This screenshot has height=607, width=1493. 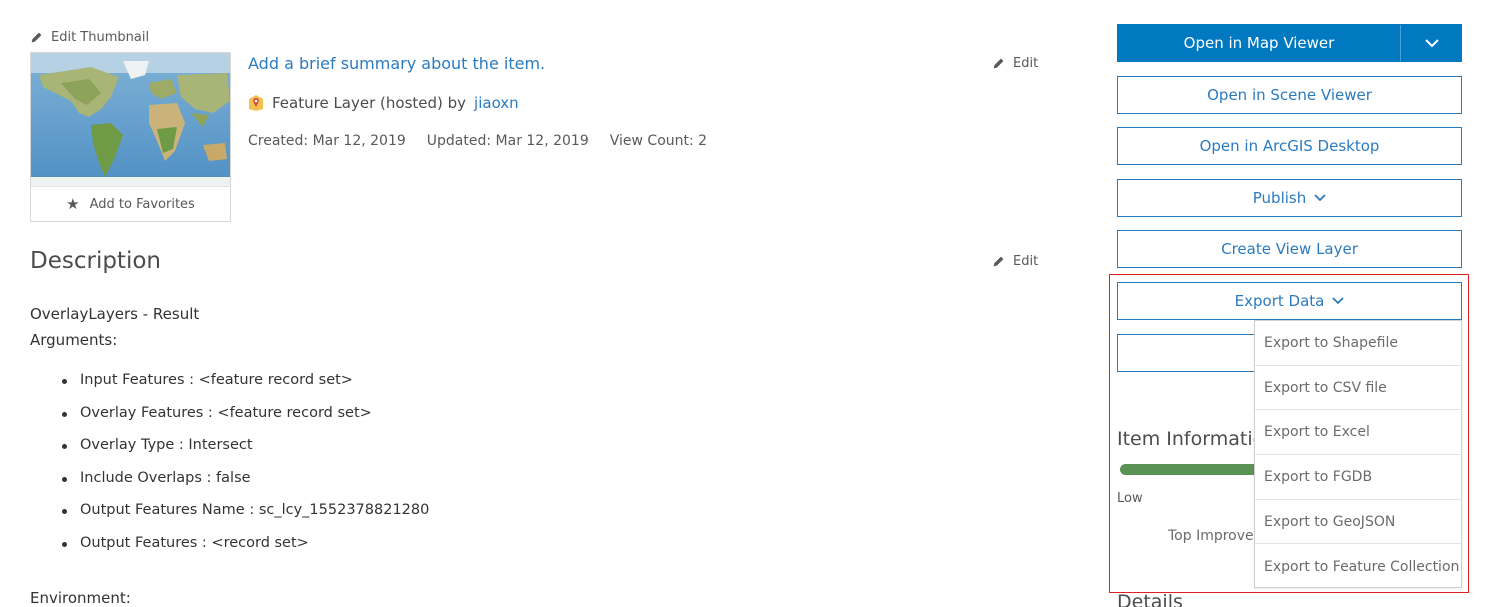 What do you see at coordinates (245, 453) in the screenshot?
I see `argument-item: Overlay Type : Intersect` at bounding box center [245, 453].